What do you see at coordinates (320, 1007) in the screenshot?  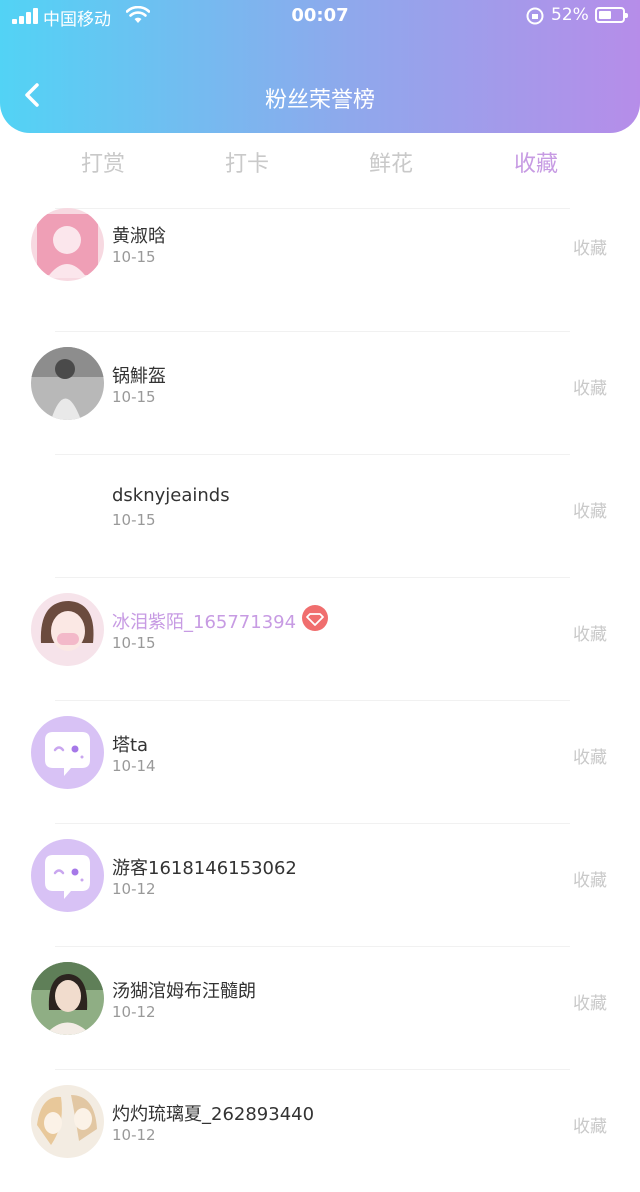 I see `list-item: 汤猢涫姆布汪髓朗 10-12 收藏` at bounding box center [320, 1007].